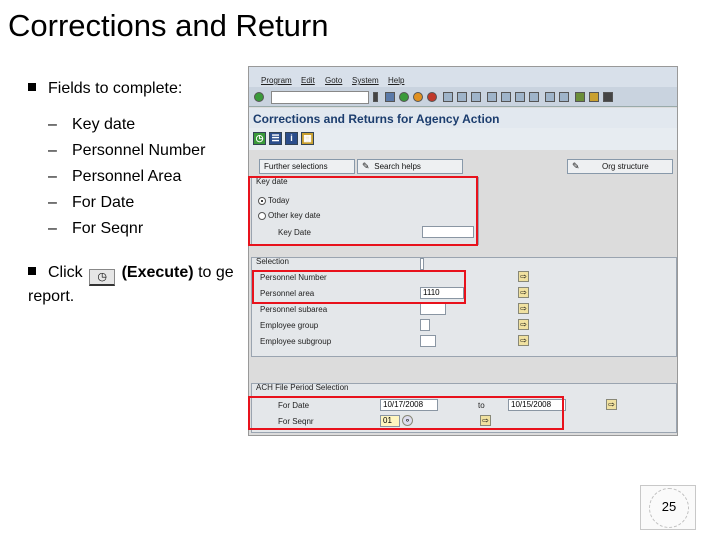 The width and height of the screenshot is (720, 540). What do you see at coordinates (307, 138) in the screenshot?
I see `save-variant-icon: ▦` at bounding box center [307, 138].